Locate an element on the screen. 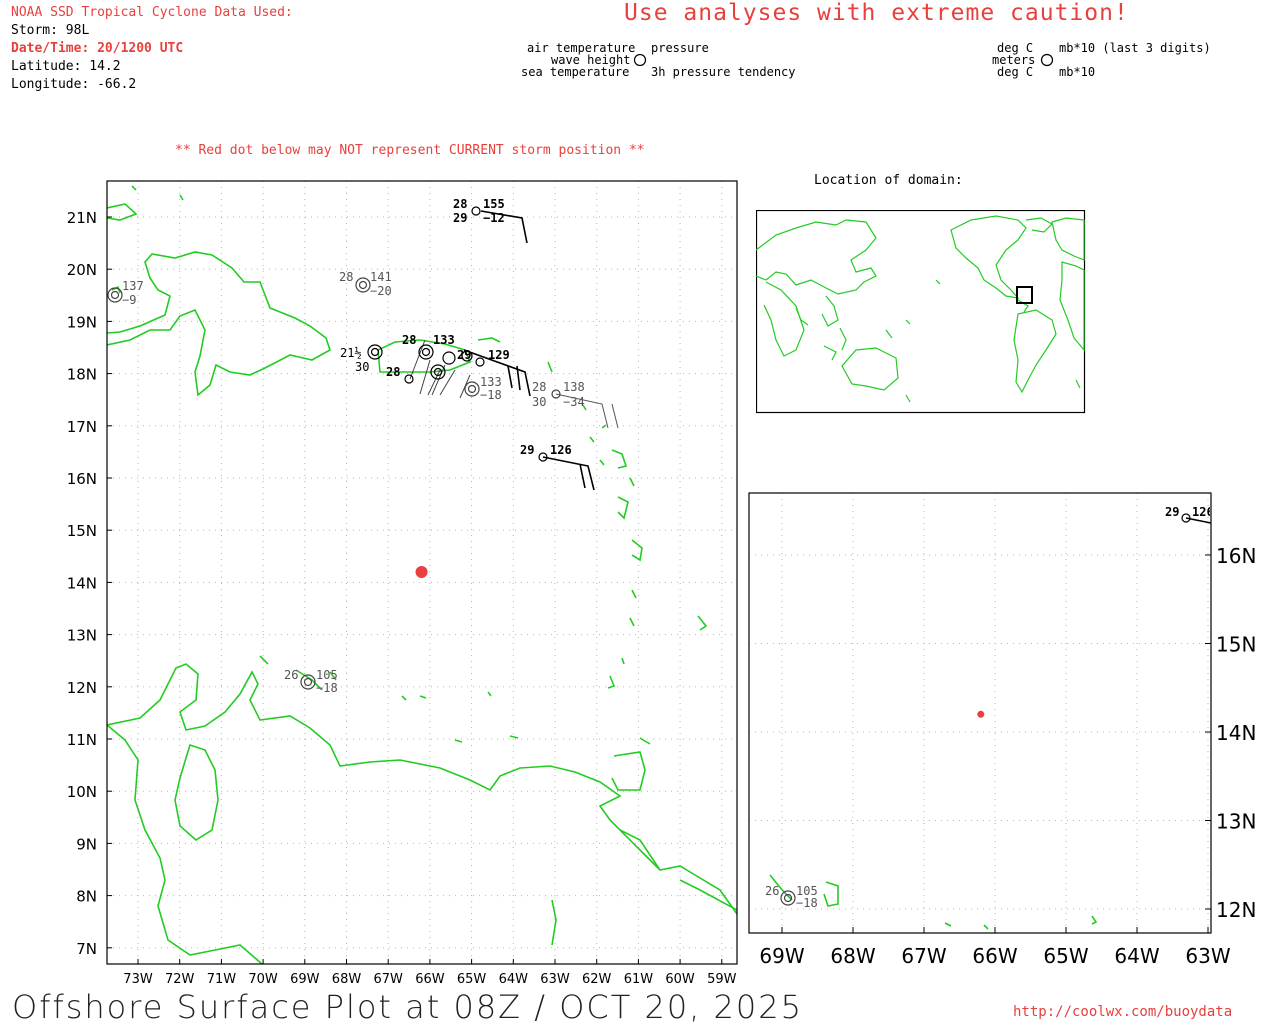 The image size is (1280, 1026). grenada-coast is located at coordinates (611, 682).